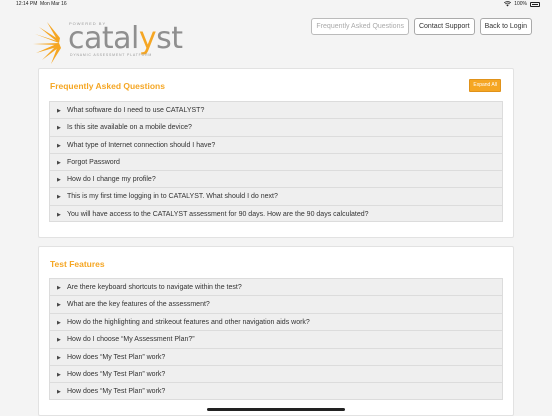 This screenshot has height=416, width=552. Describe the element at coordinates (505, 26) in the screenshot. I see `back-to-login-button: Back to Login` at that location.